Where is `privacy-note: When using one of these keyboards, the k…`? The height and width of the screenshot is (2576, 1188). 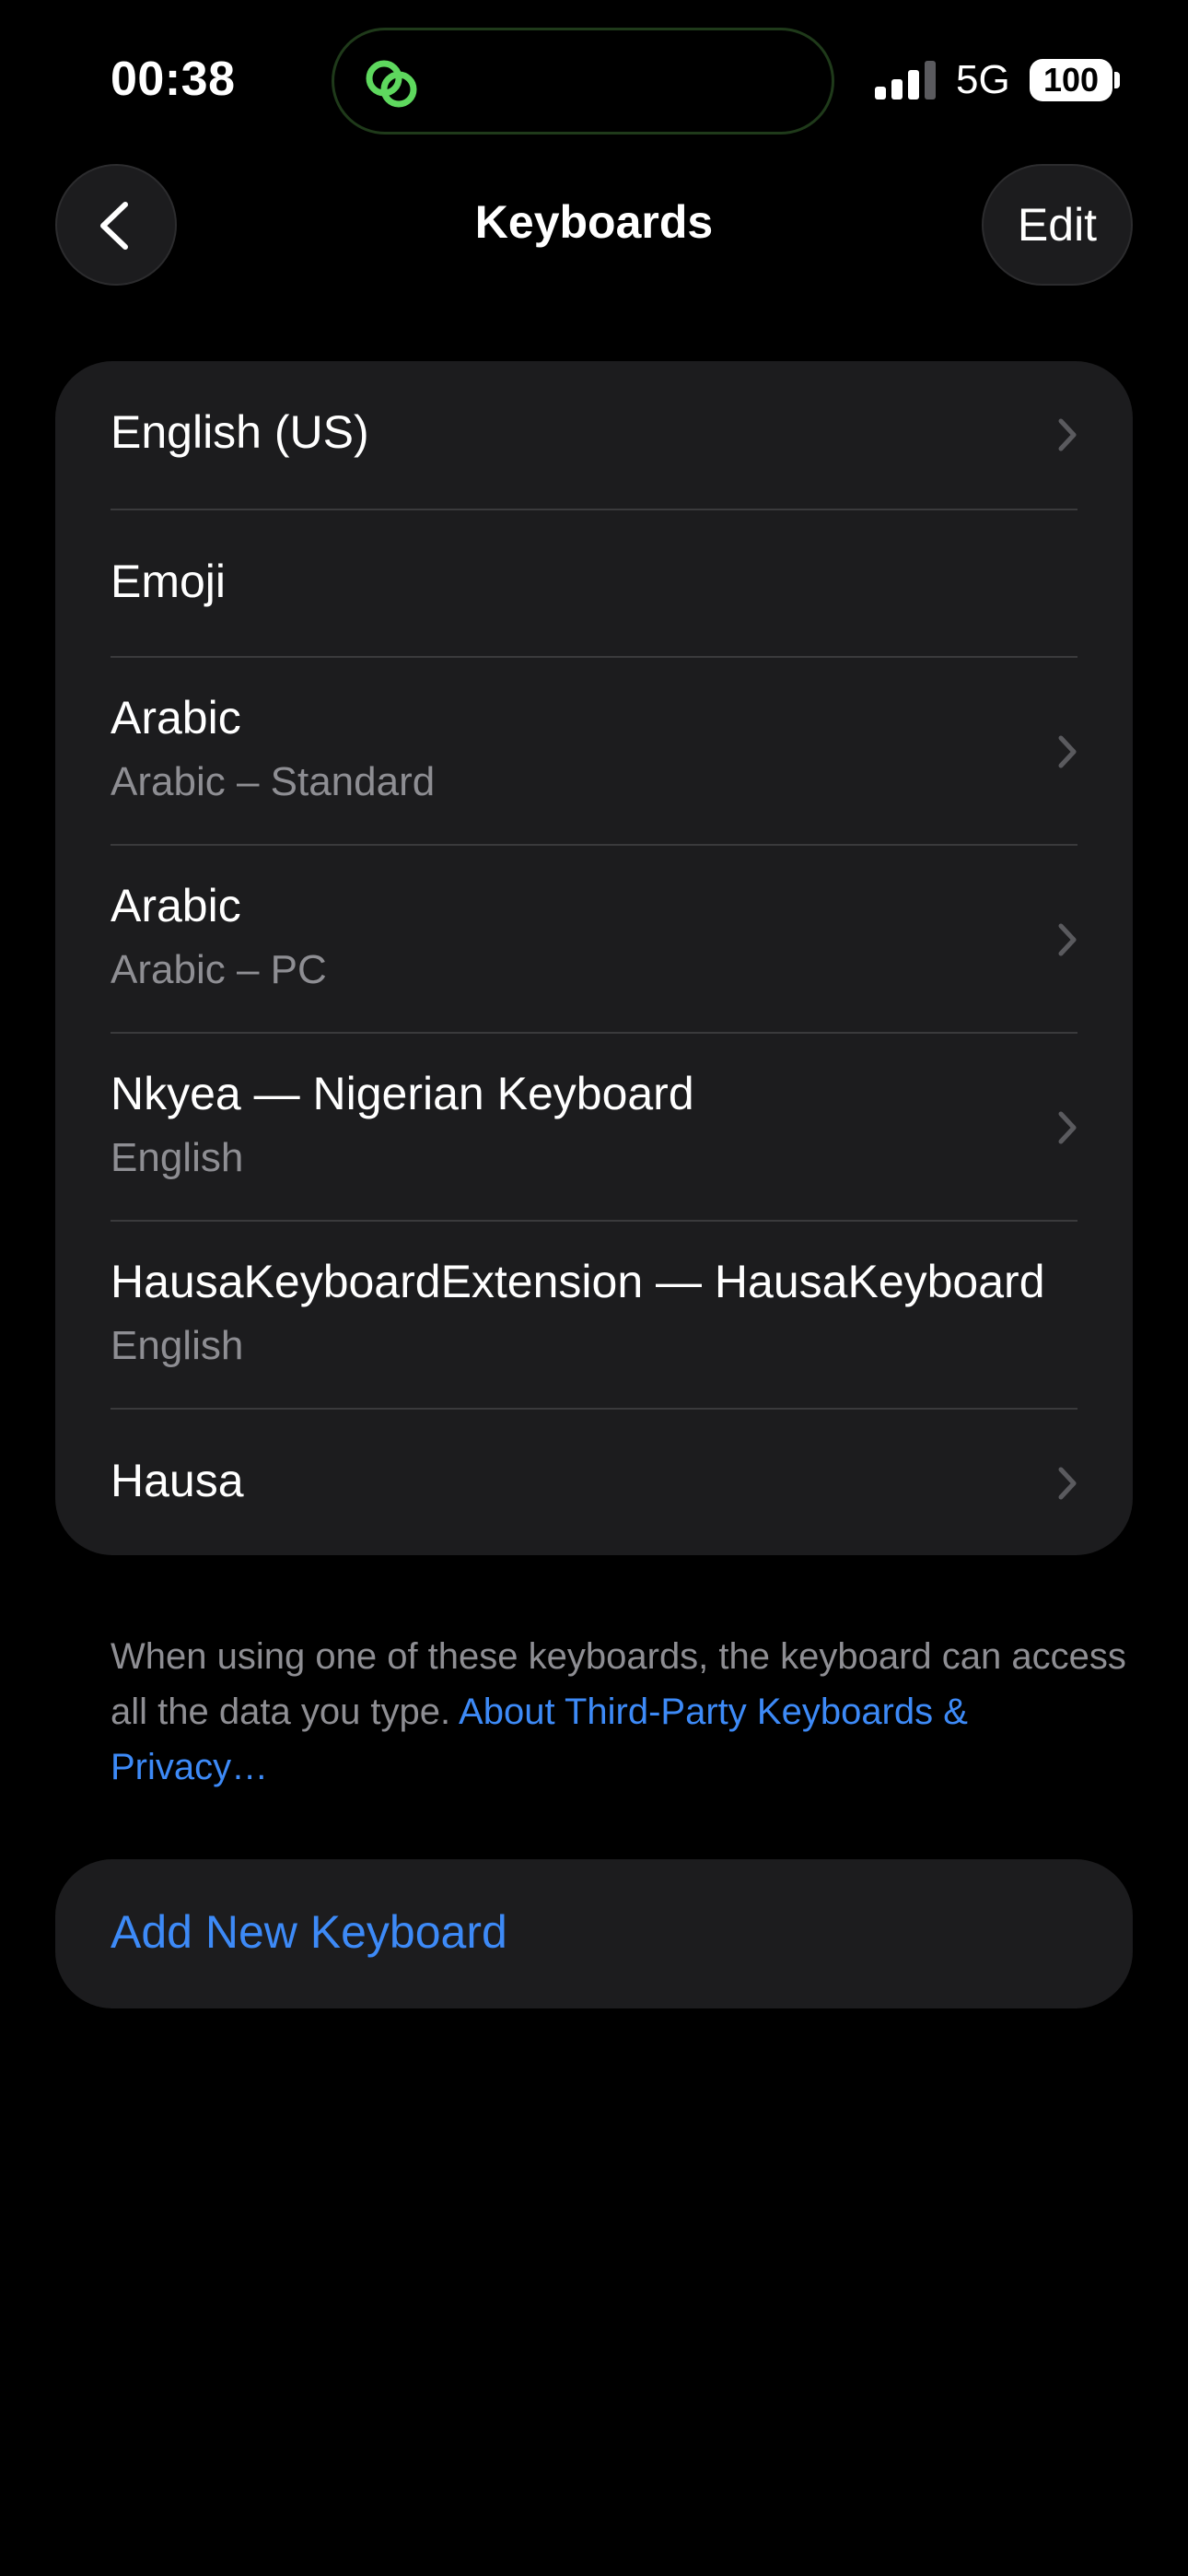 privacy-note: When using one of these keyboards, the k… is located at coordinates (622, 1712).